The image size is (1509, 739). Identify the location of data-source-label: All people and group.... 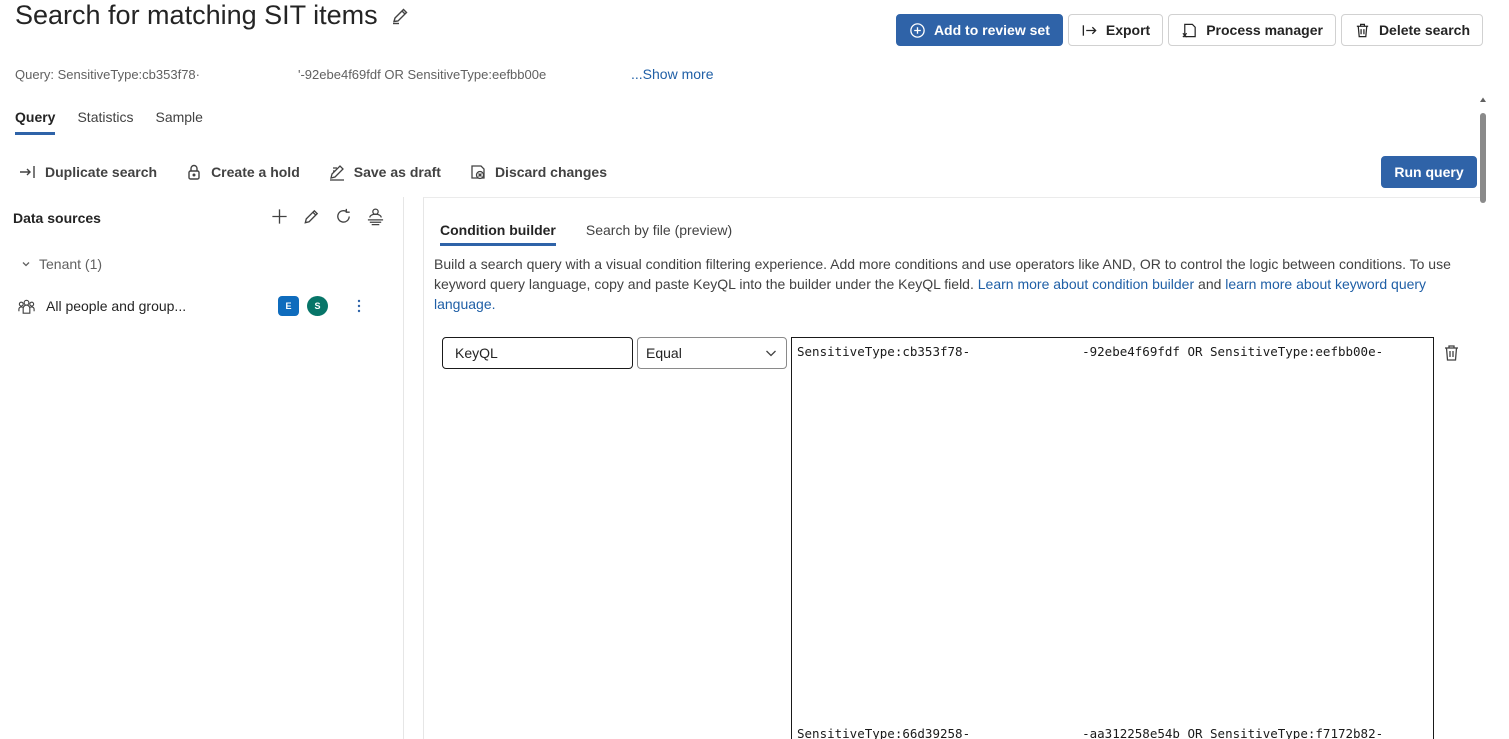
(116, 306).